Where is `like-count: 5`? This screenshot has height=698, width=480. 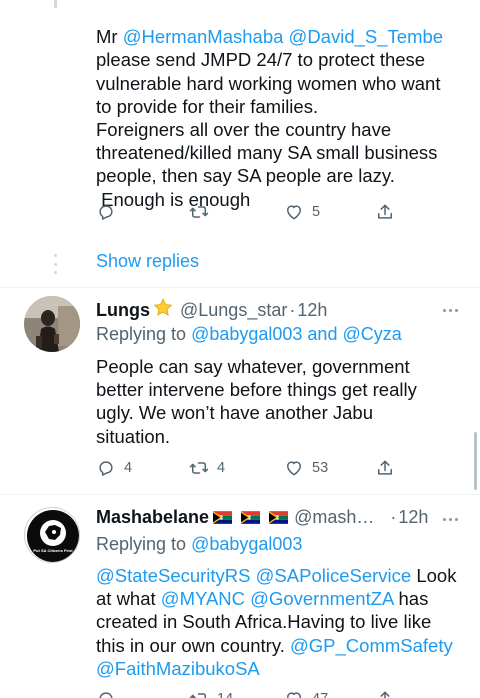 like-count: 5 is located at coordinates (316, 212).